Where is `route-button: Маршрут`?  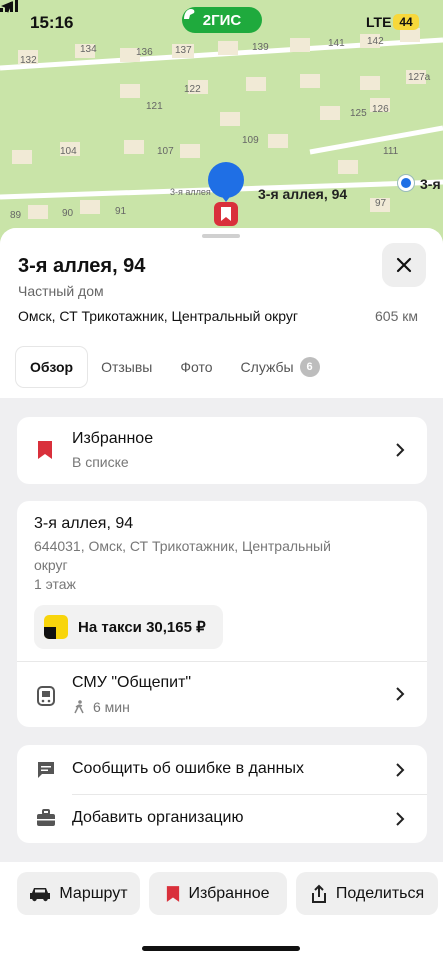
route-button: Маршрут is located at coordinates (78, 893).